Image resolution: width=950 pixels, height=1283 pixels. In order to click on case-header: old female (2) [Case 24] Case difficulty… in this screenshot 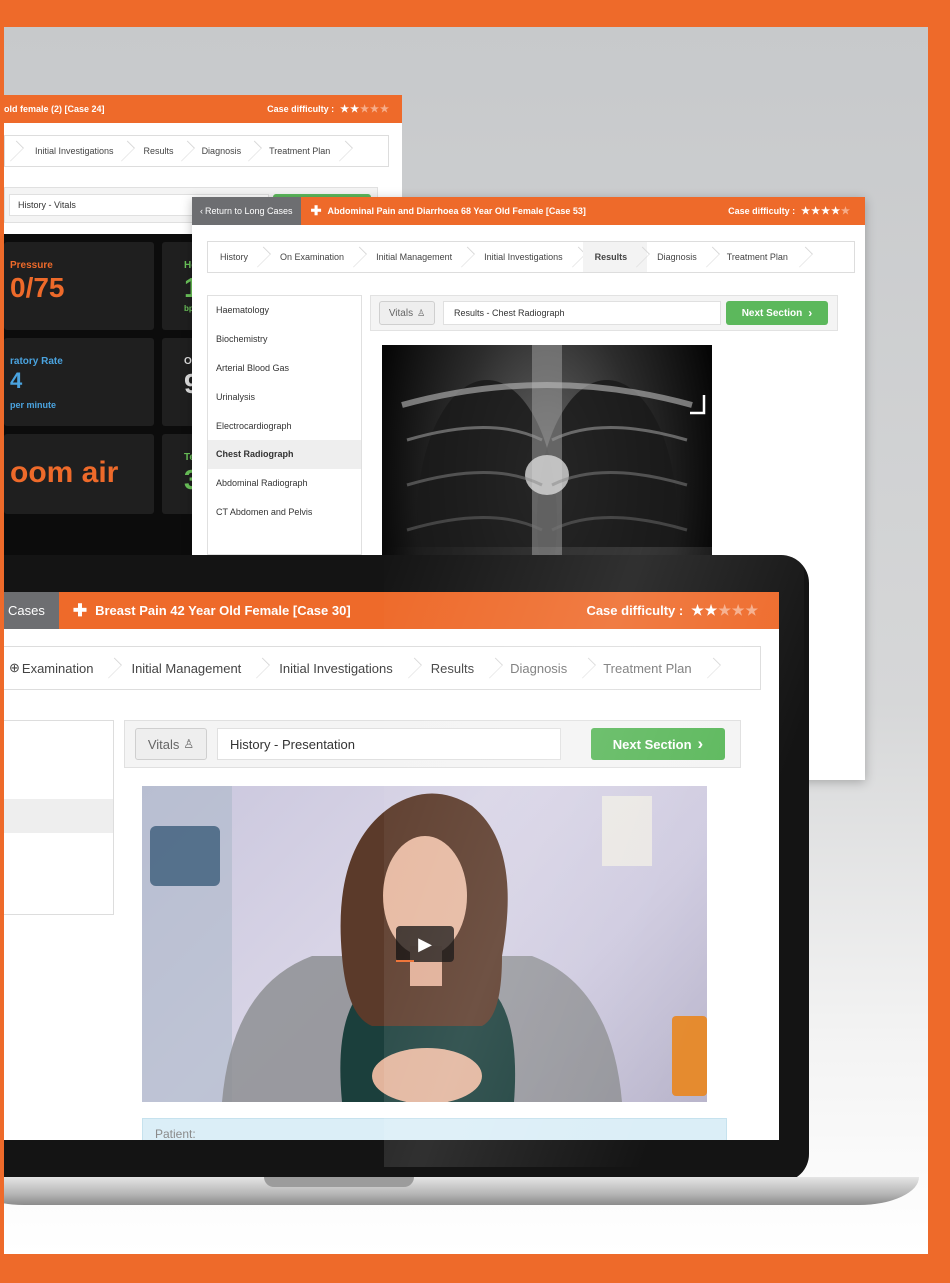, I will do `click(203, 109)`.